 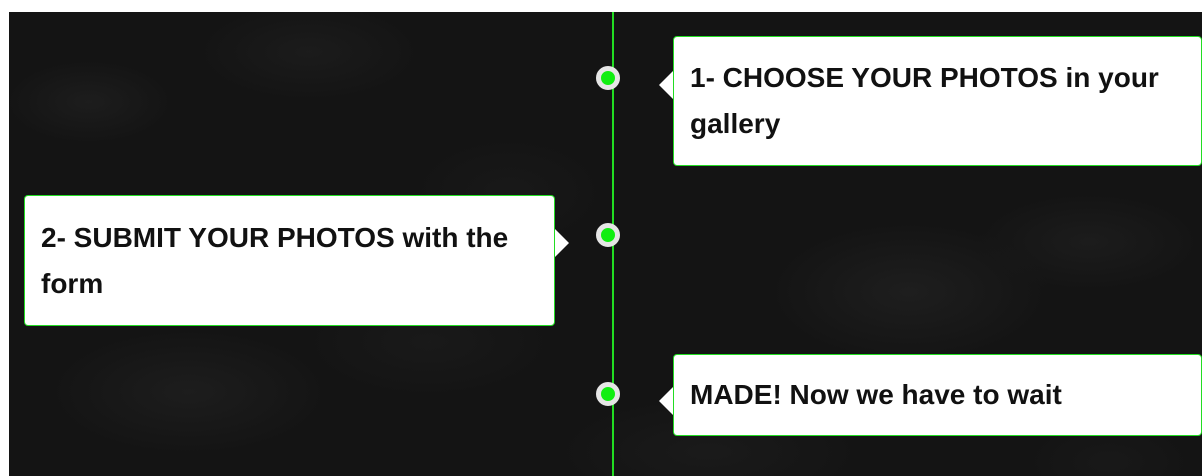 I want to click on timeline-card-step-1: 1- CHOOSE YOUR PHOTOS in your gallery, so click(x=937, y=101).